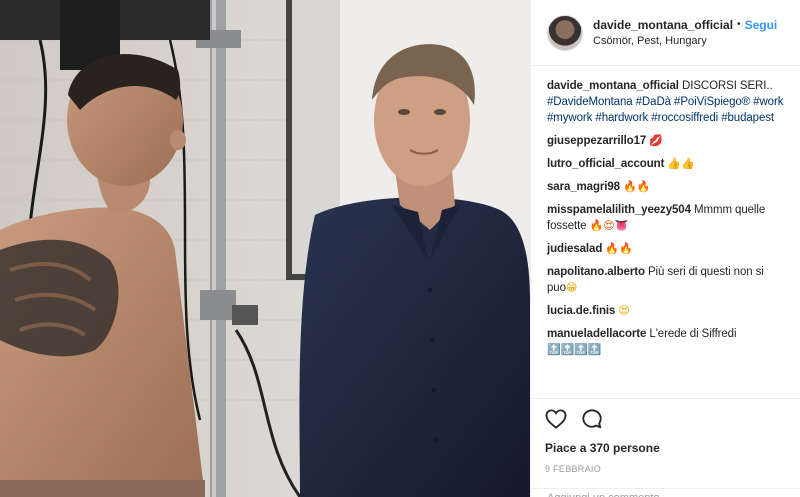  I want to click on comment-username: misspamelalilith_yeezy504, so click(619, 210).